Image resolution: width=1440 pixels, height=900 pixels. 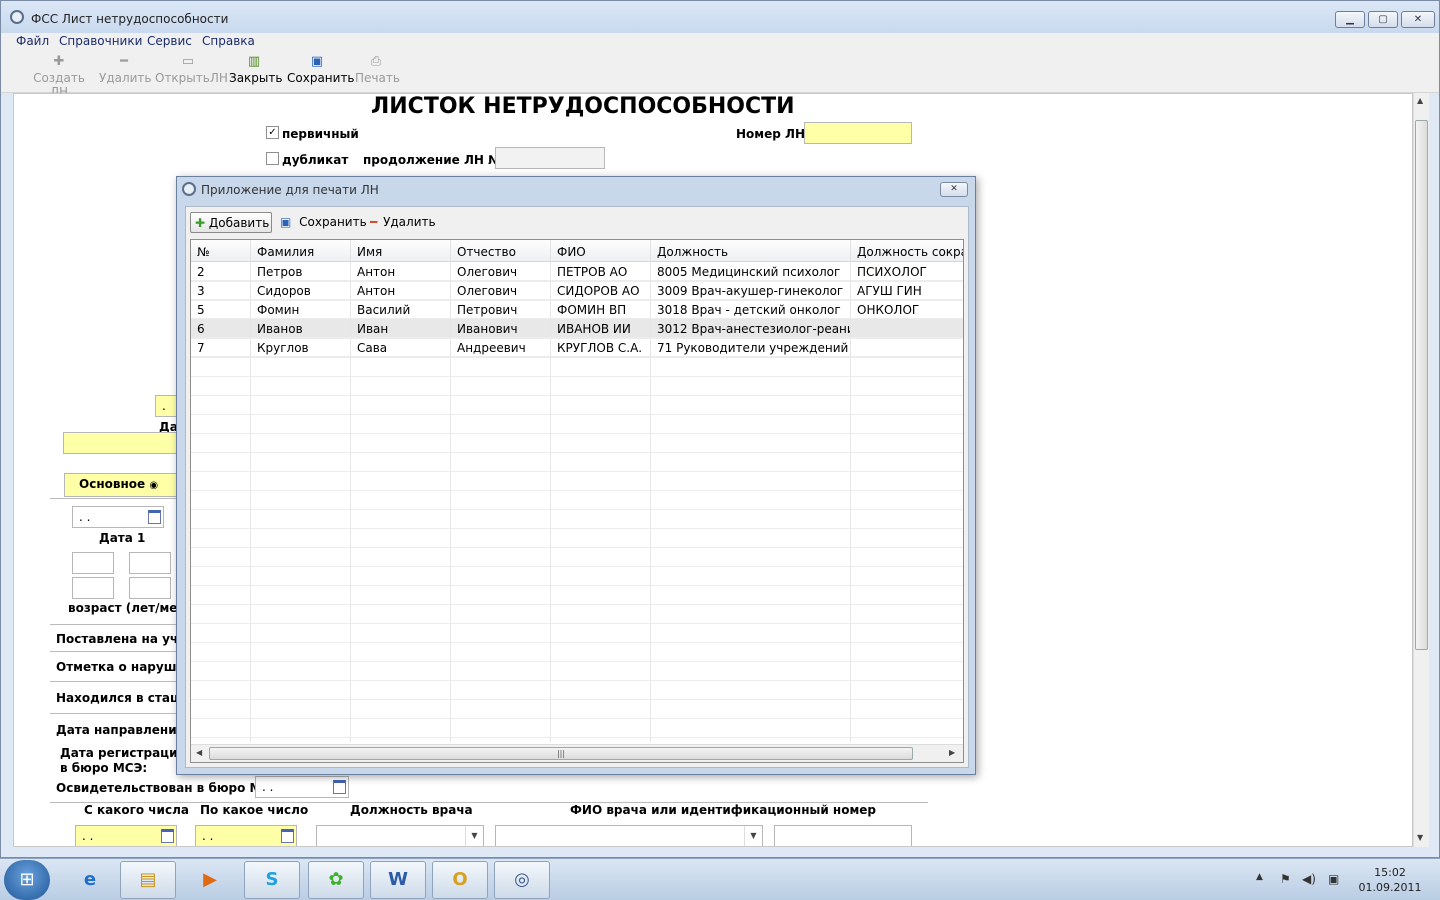 I want to click on grid-cell-name: Василий, so click(x=401, y=309).